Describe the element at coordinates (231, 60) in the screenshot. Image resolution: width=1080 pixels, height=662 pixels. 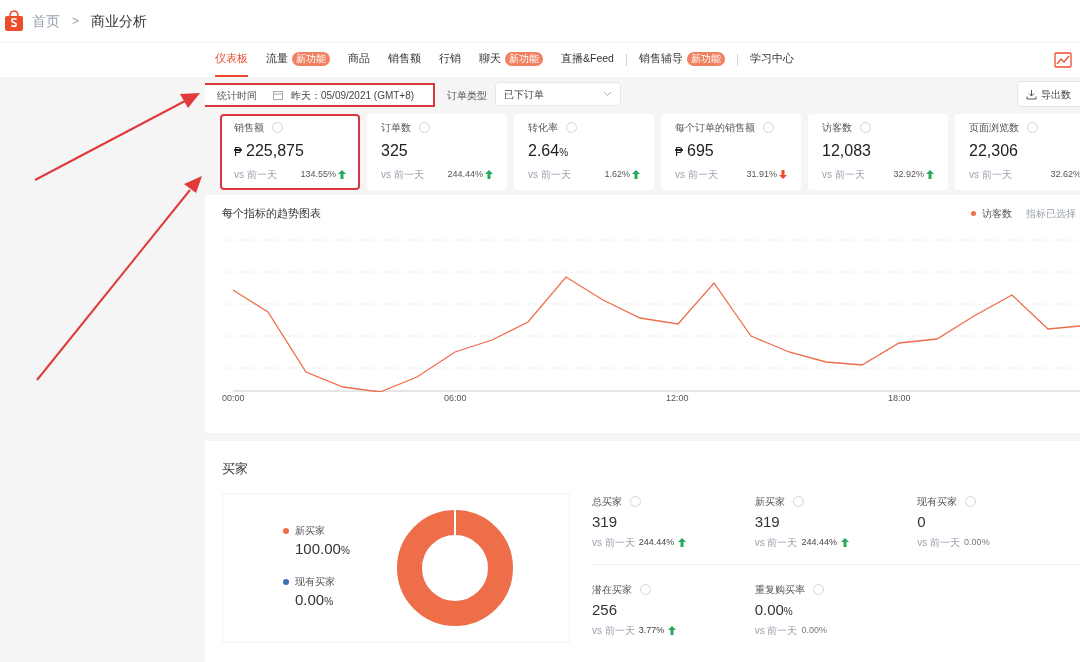
I see `nav-tab: 仪表板` at that location.